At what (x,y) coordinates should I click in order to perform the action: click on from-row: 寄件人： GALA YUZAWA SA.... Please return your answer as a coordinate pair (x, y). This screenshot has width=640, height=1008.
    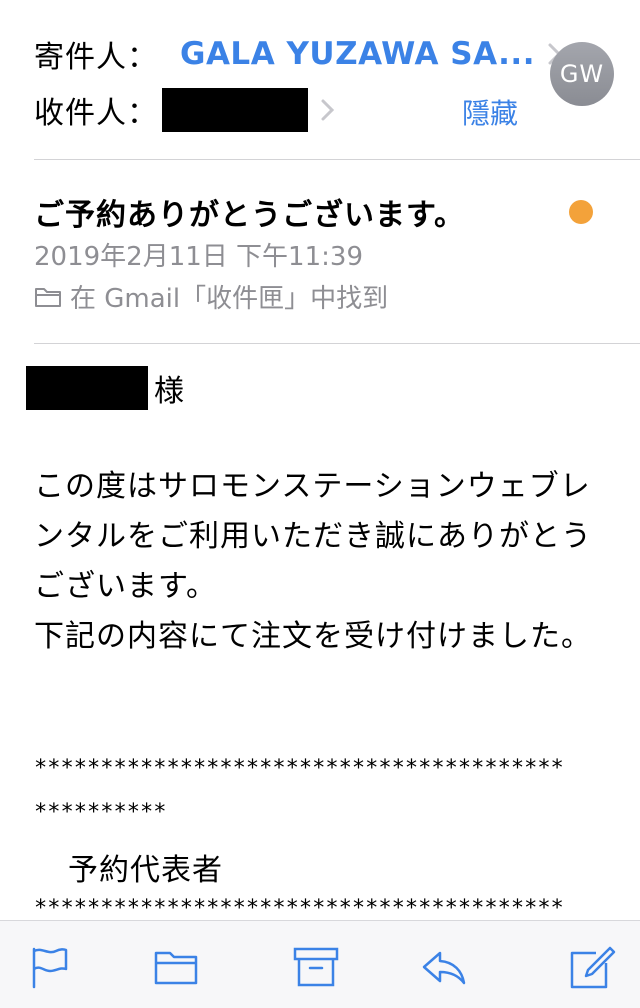
    Looking at the image, I should click on (300, 54).